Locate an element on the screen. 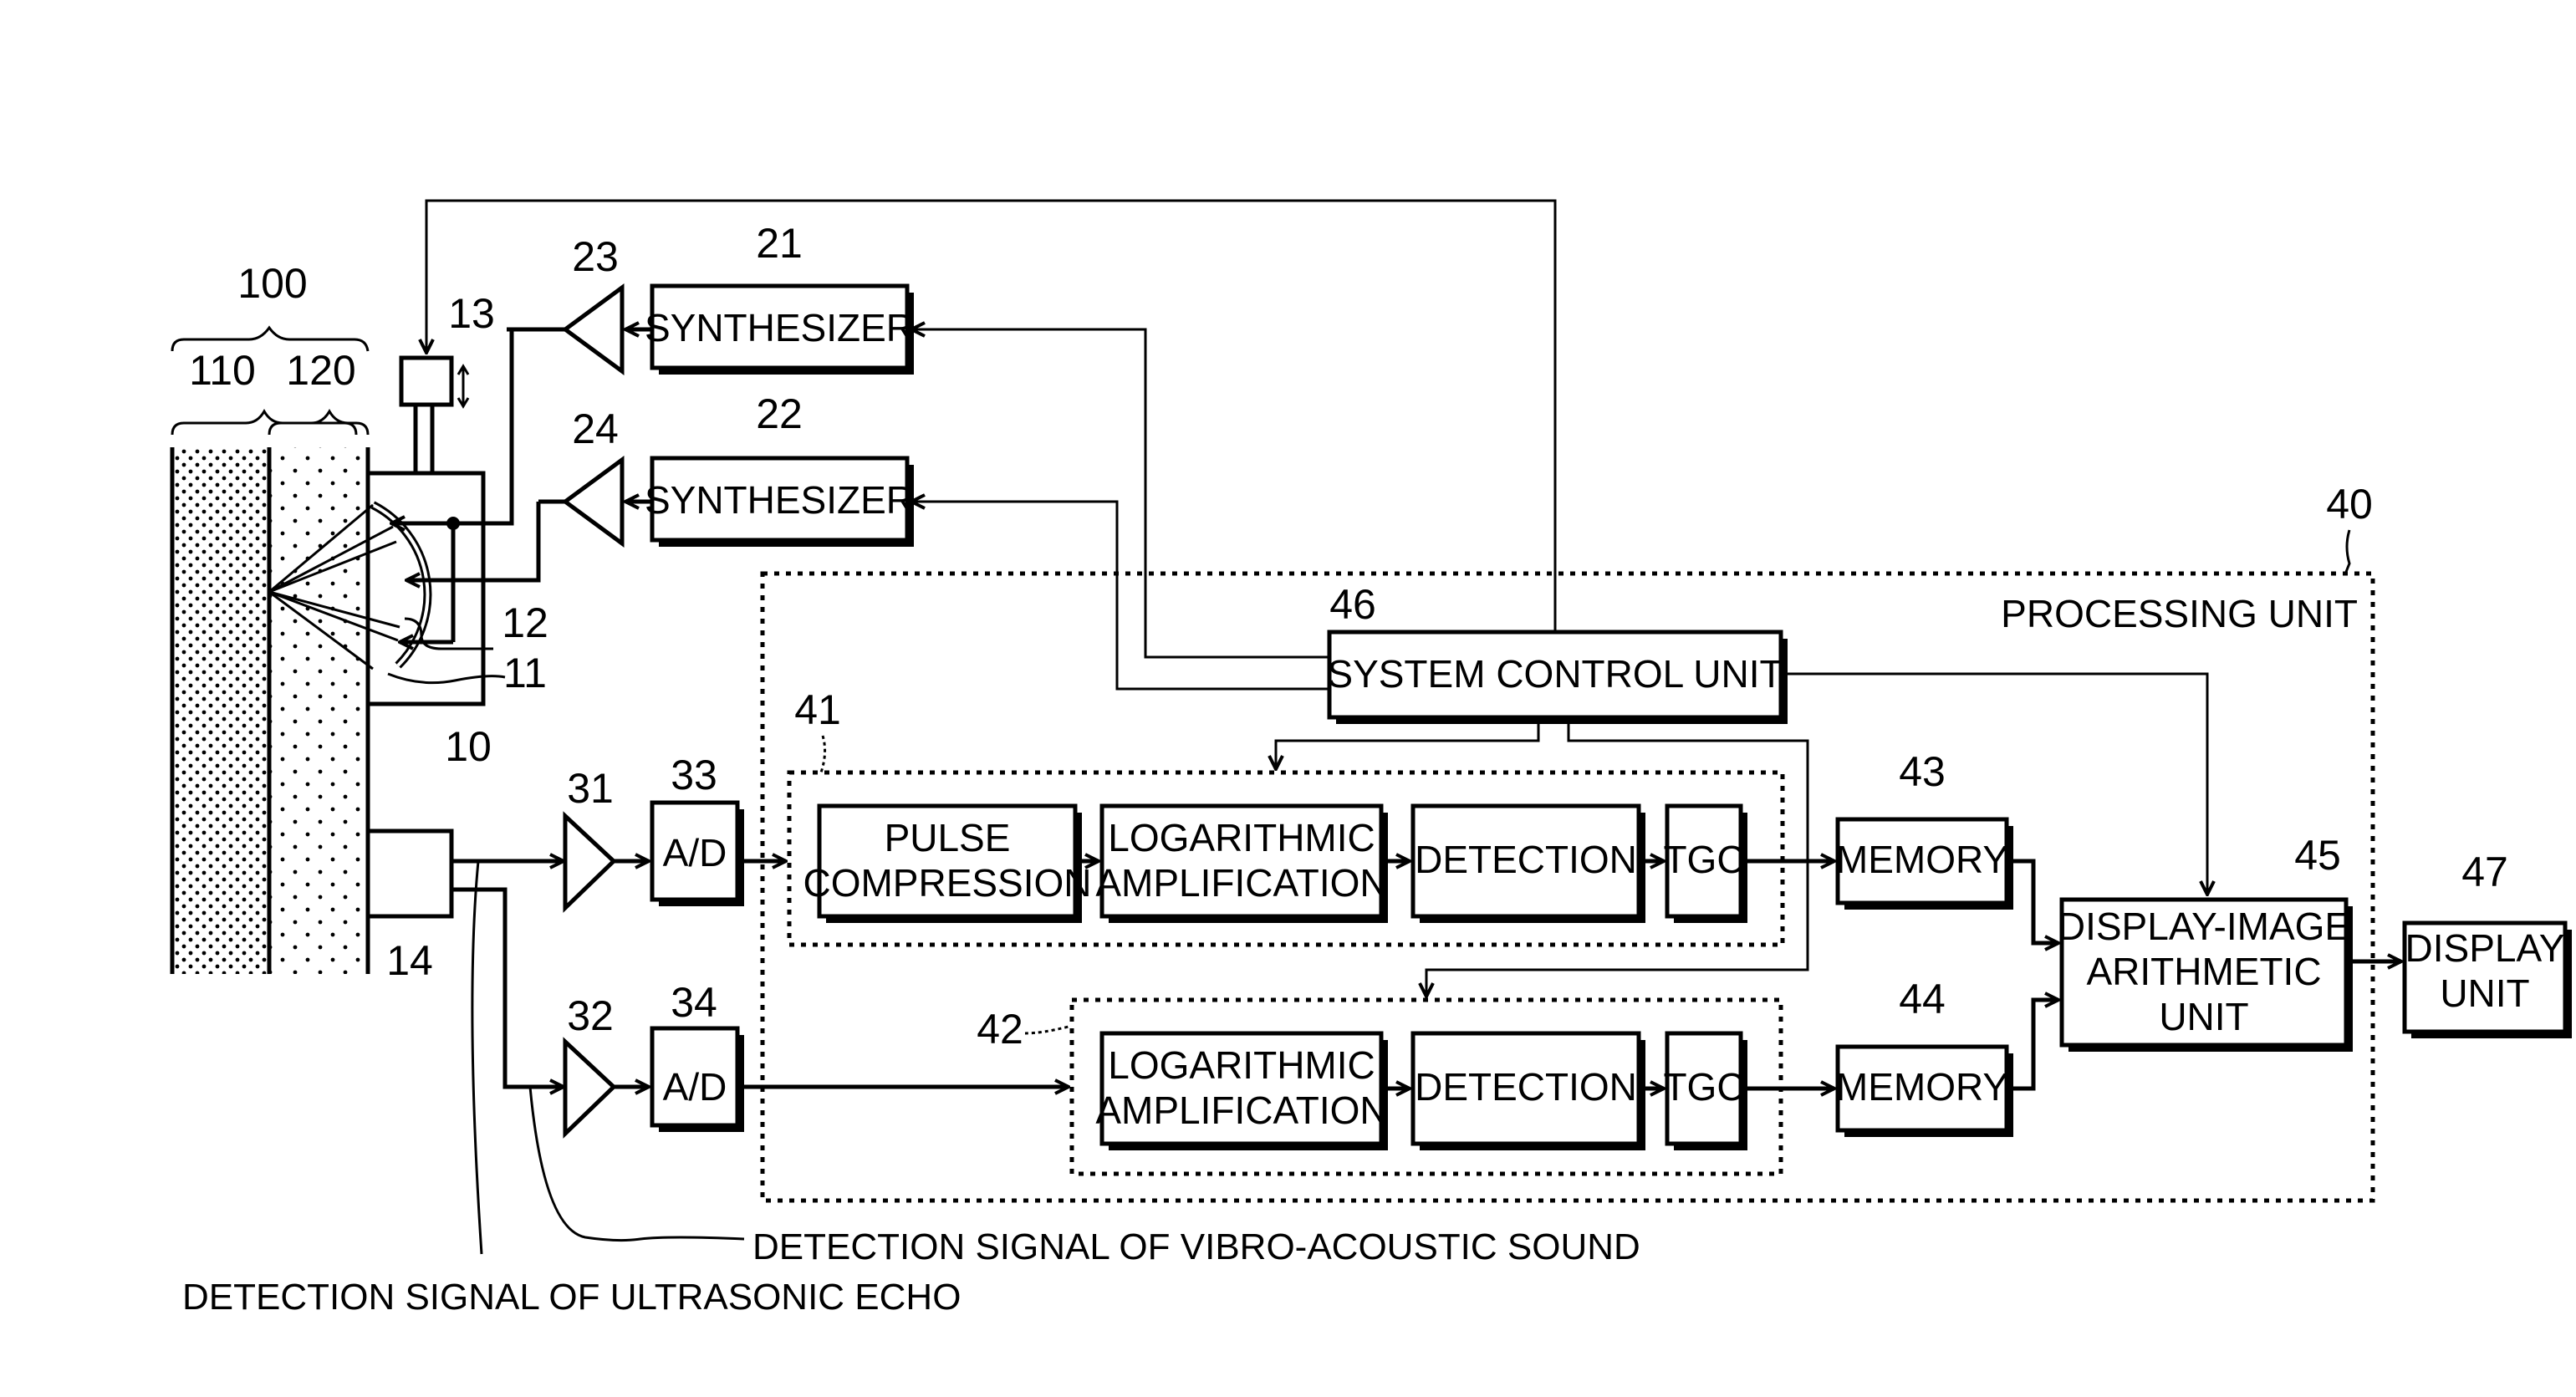 The height and width of the screenshot is (1397, 2576). caption-ultrasonic-echo: DETECTION SIGNAL OF ULTRASONIC ECHO is located at coordinates (571, 1297).